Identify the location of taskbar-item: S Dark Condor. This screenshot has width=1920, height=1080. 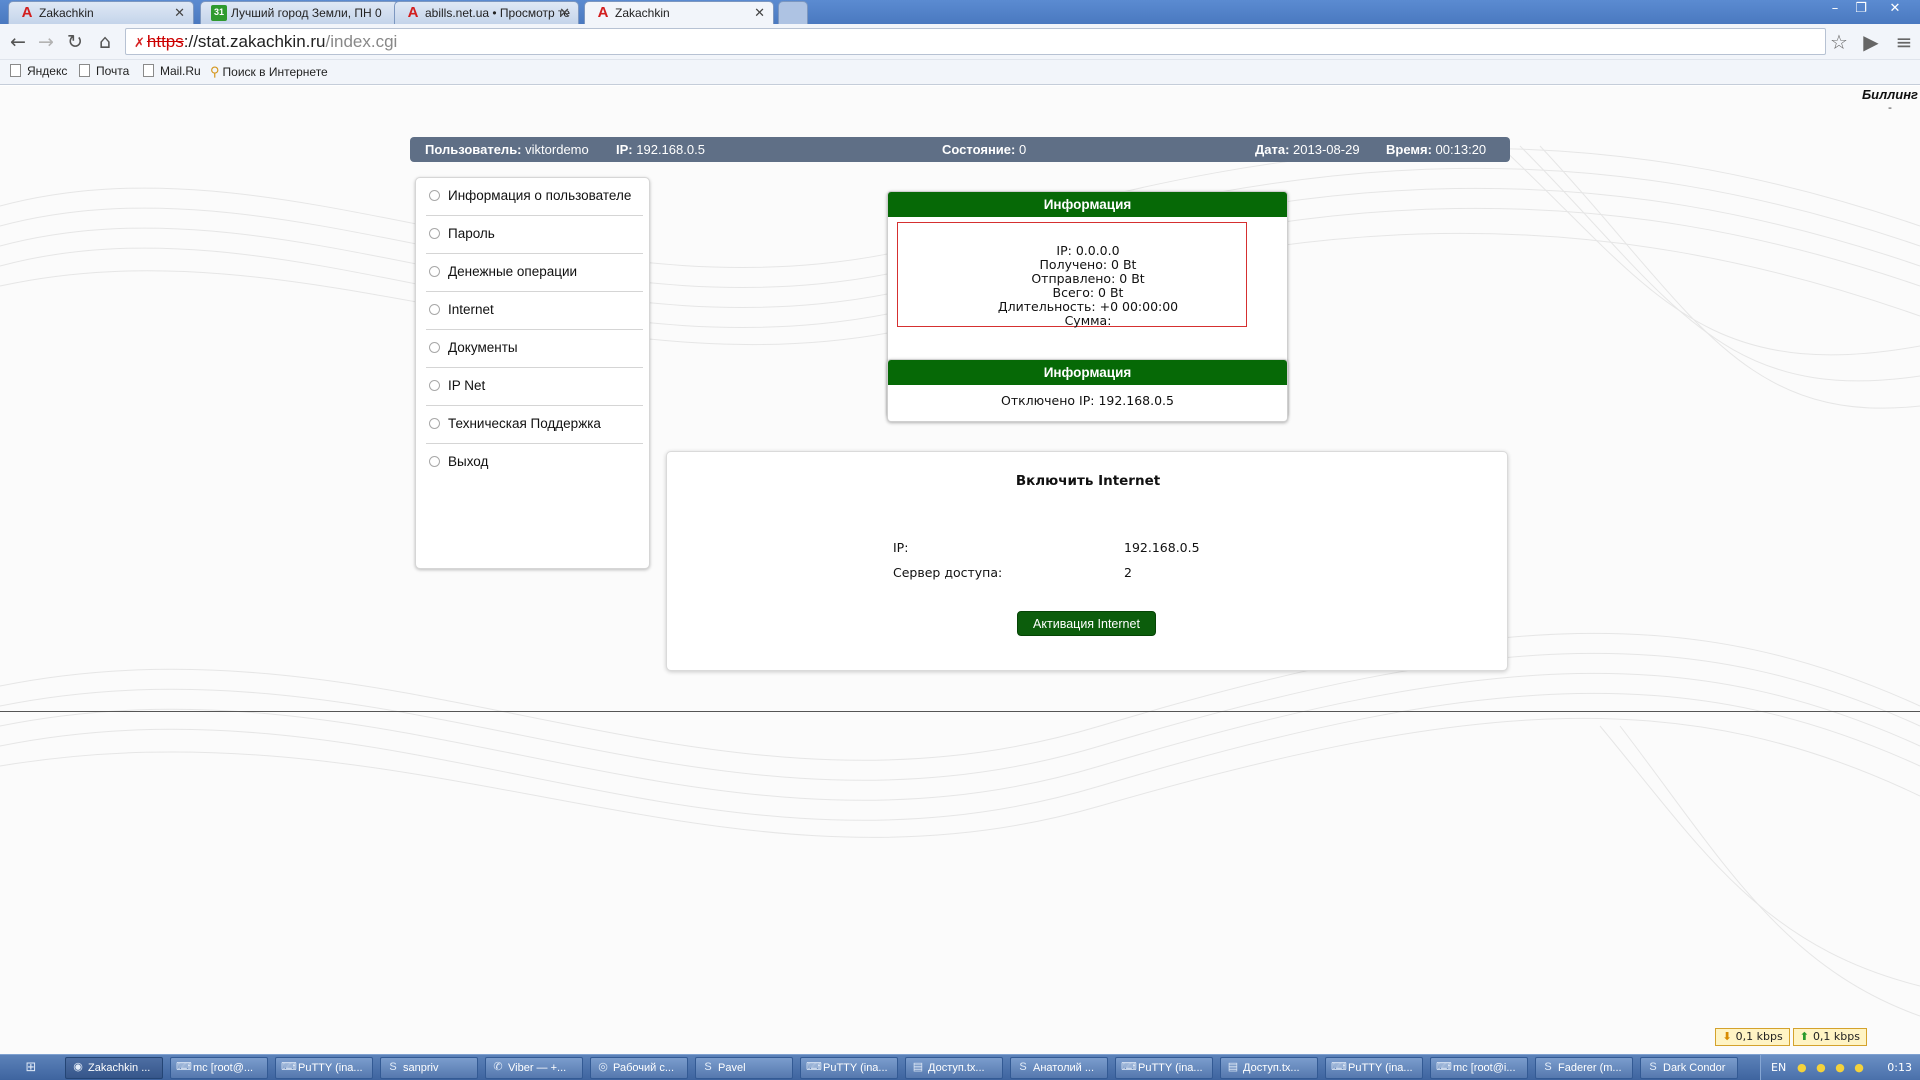
(1689, 1068).